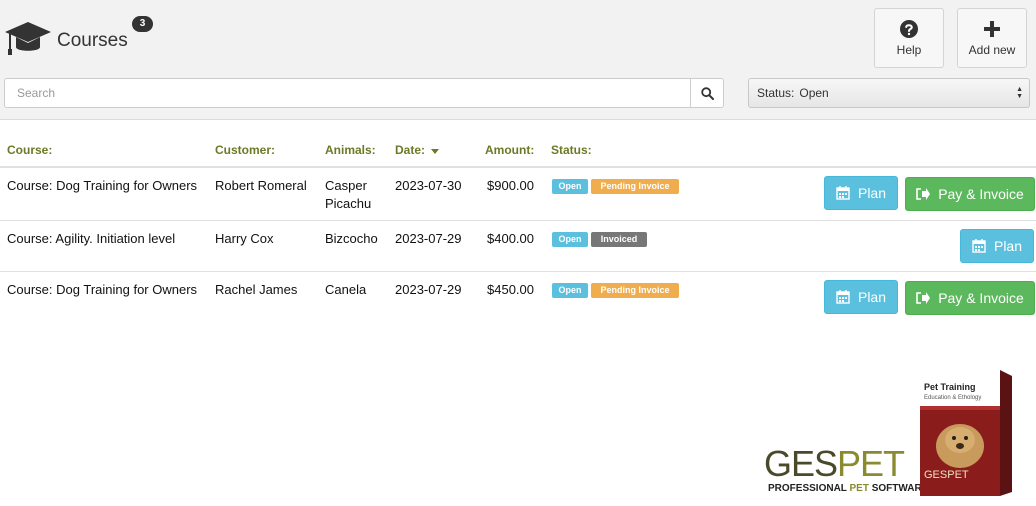 Image resolution: width=1036 pixels, height=506 pixels. I want to click on animals-cell: Casper, so click(346, 185).